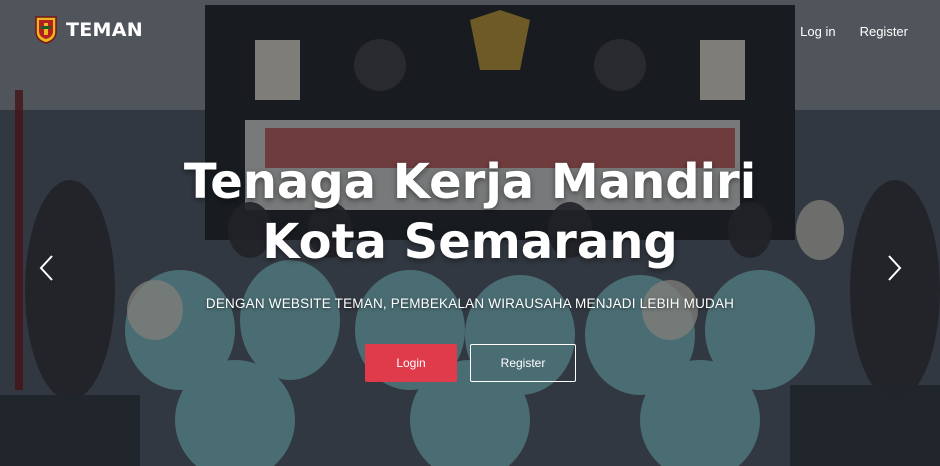  What do you see at coordinates (884, 31) in the screenshot?
I see `nav-register-link: Register` at bounding box center [884, 31].